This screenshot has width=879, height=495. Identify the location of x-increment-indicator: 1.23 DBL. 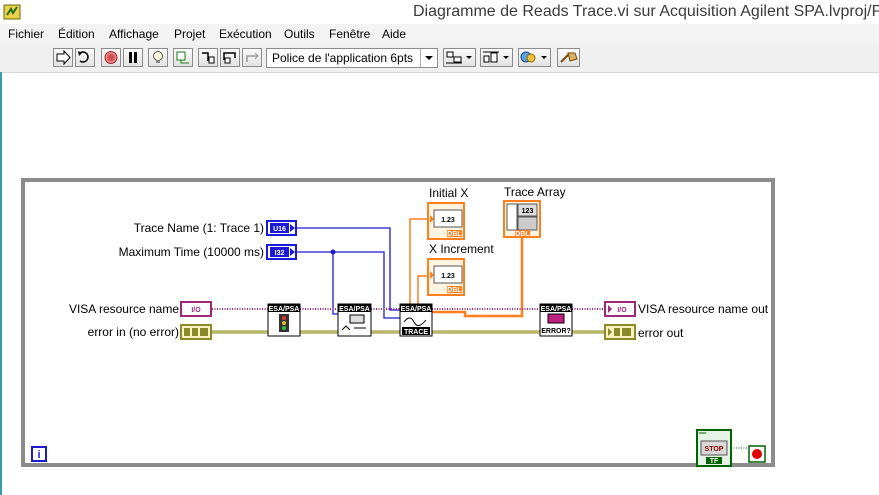
(446, 277).